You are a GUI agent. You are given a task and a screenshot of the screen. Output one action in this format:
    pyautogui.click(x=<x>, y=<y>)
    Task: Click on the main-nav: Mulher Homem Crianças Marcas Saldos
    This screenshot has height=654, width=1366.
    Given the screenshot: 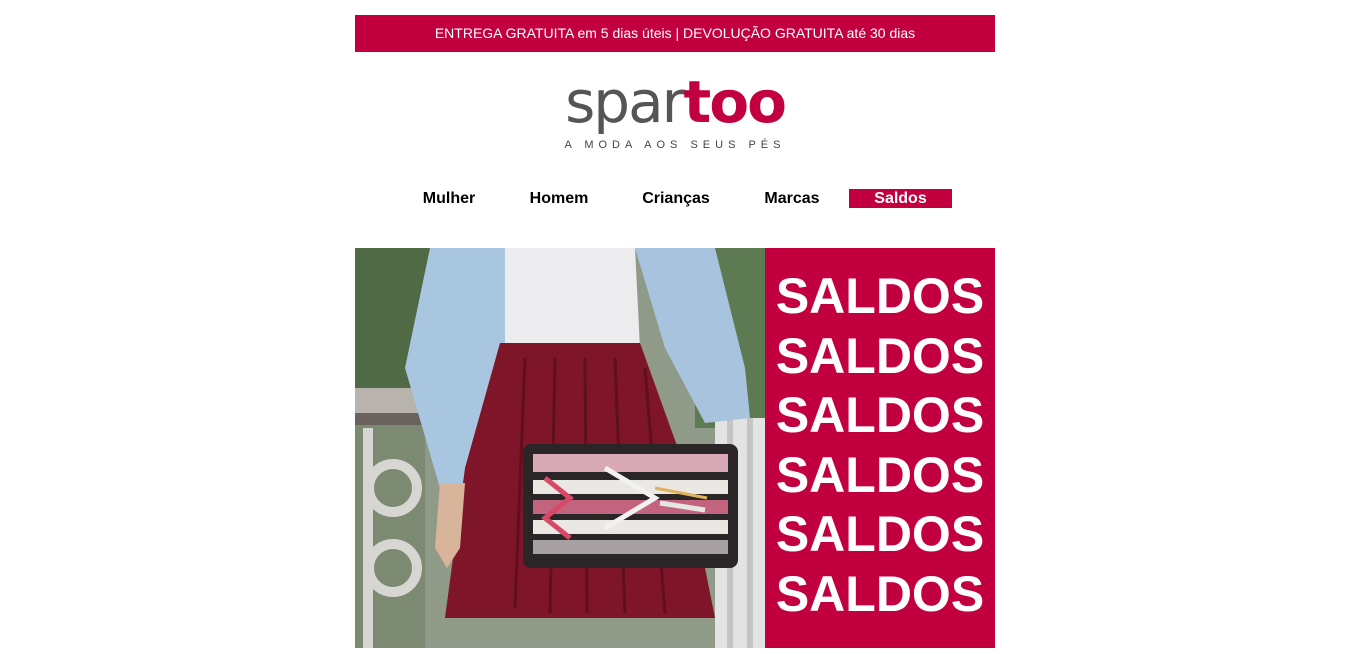 What is the action you would take?
    pyautogui.click(x=675, y=192)
    